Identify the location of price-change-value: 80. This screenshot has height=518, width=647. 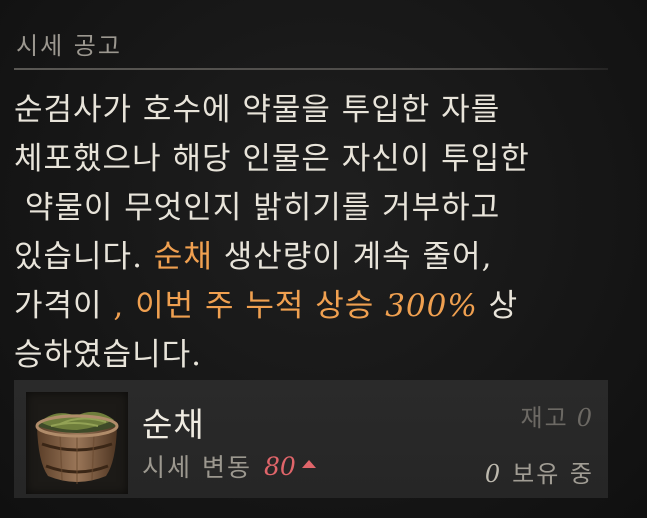
(279, 466).